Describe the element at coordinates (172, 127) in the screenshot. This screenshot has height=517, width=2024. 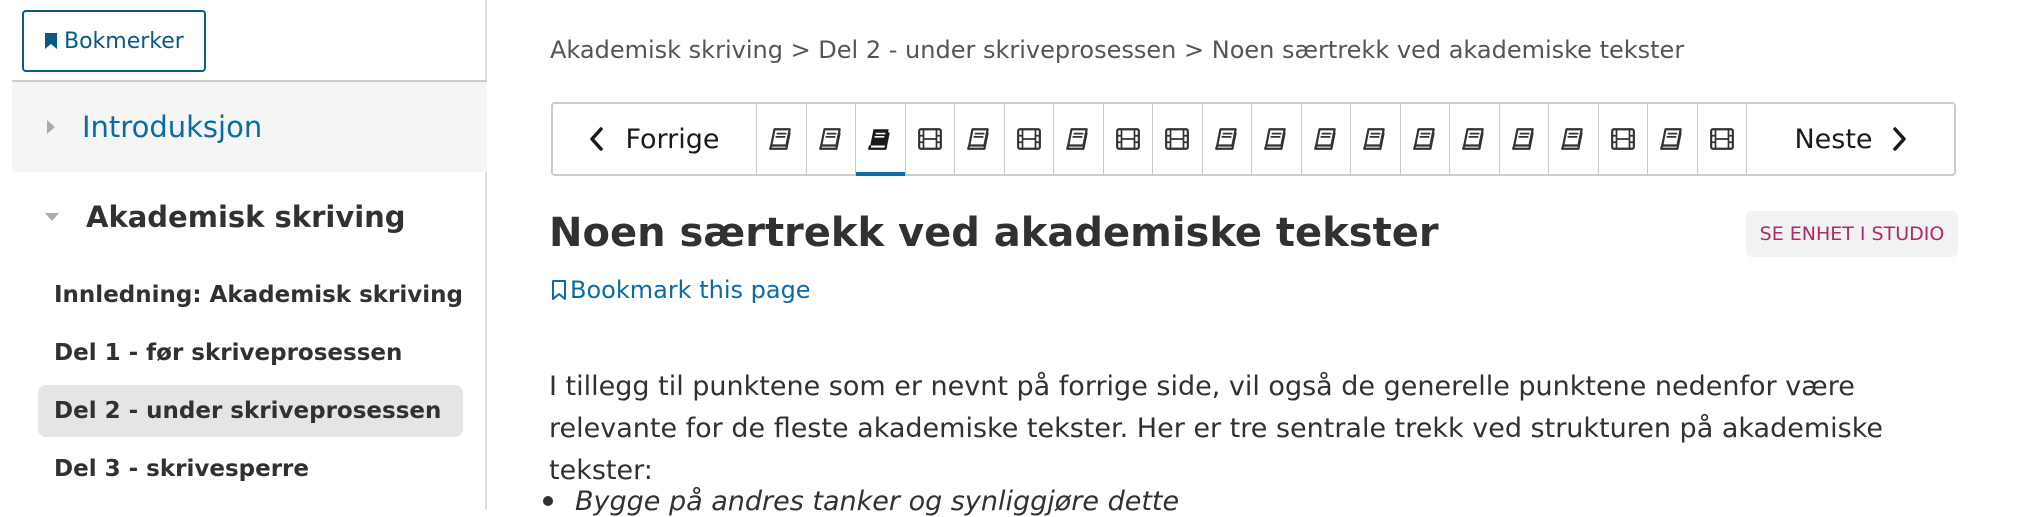
I see `sidebar-section-label: Introduksjon` at that location.